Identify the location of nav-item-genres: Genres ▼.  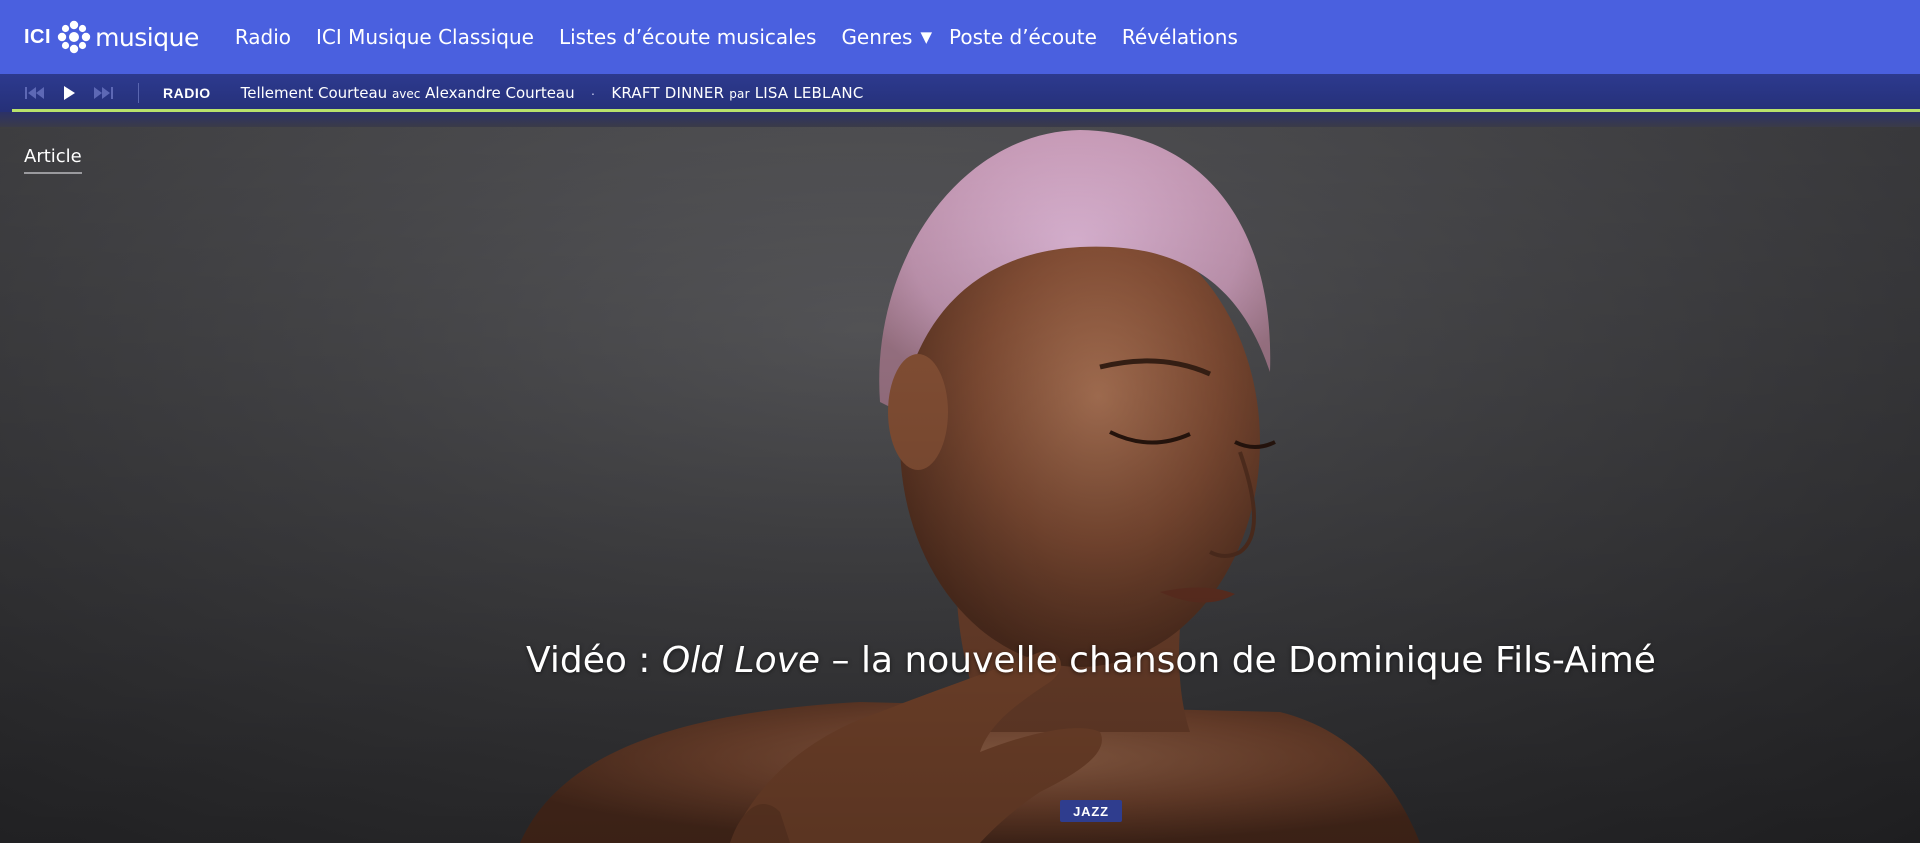
(886, 37).